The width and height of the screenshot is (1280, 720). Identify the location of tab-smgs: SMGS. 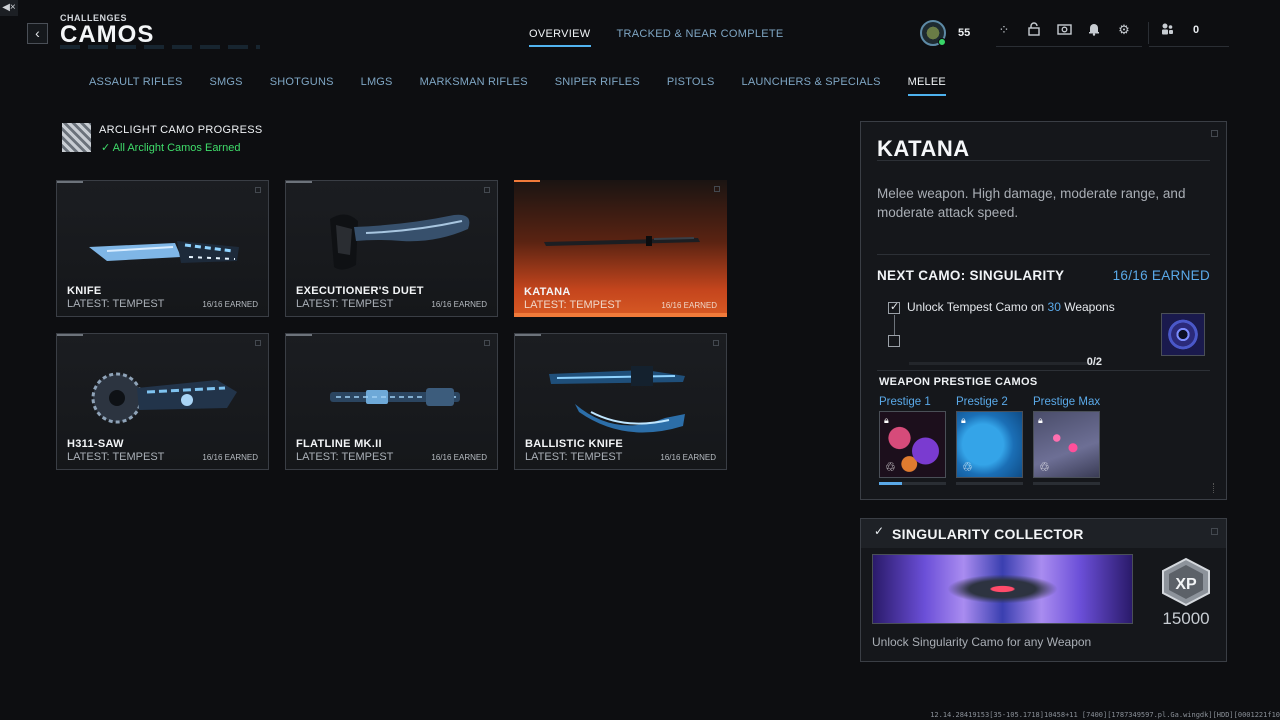
(225, 86).